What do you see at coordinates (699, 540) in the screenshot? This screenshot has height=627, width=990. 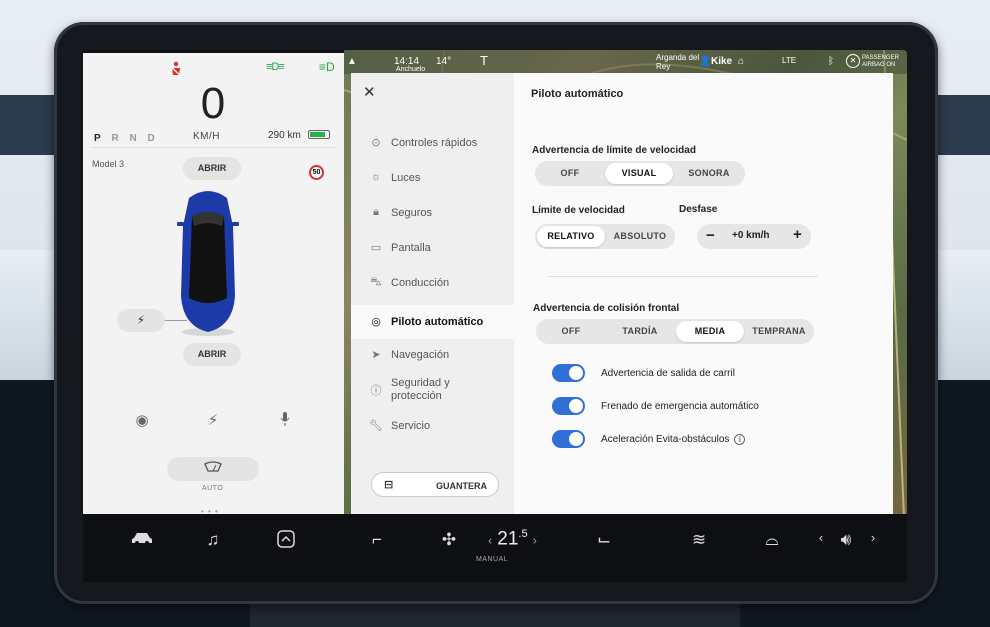 I see `rear-defrost-icon: ≋` at bounding box center [699, 540].